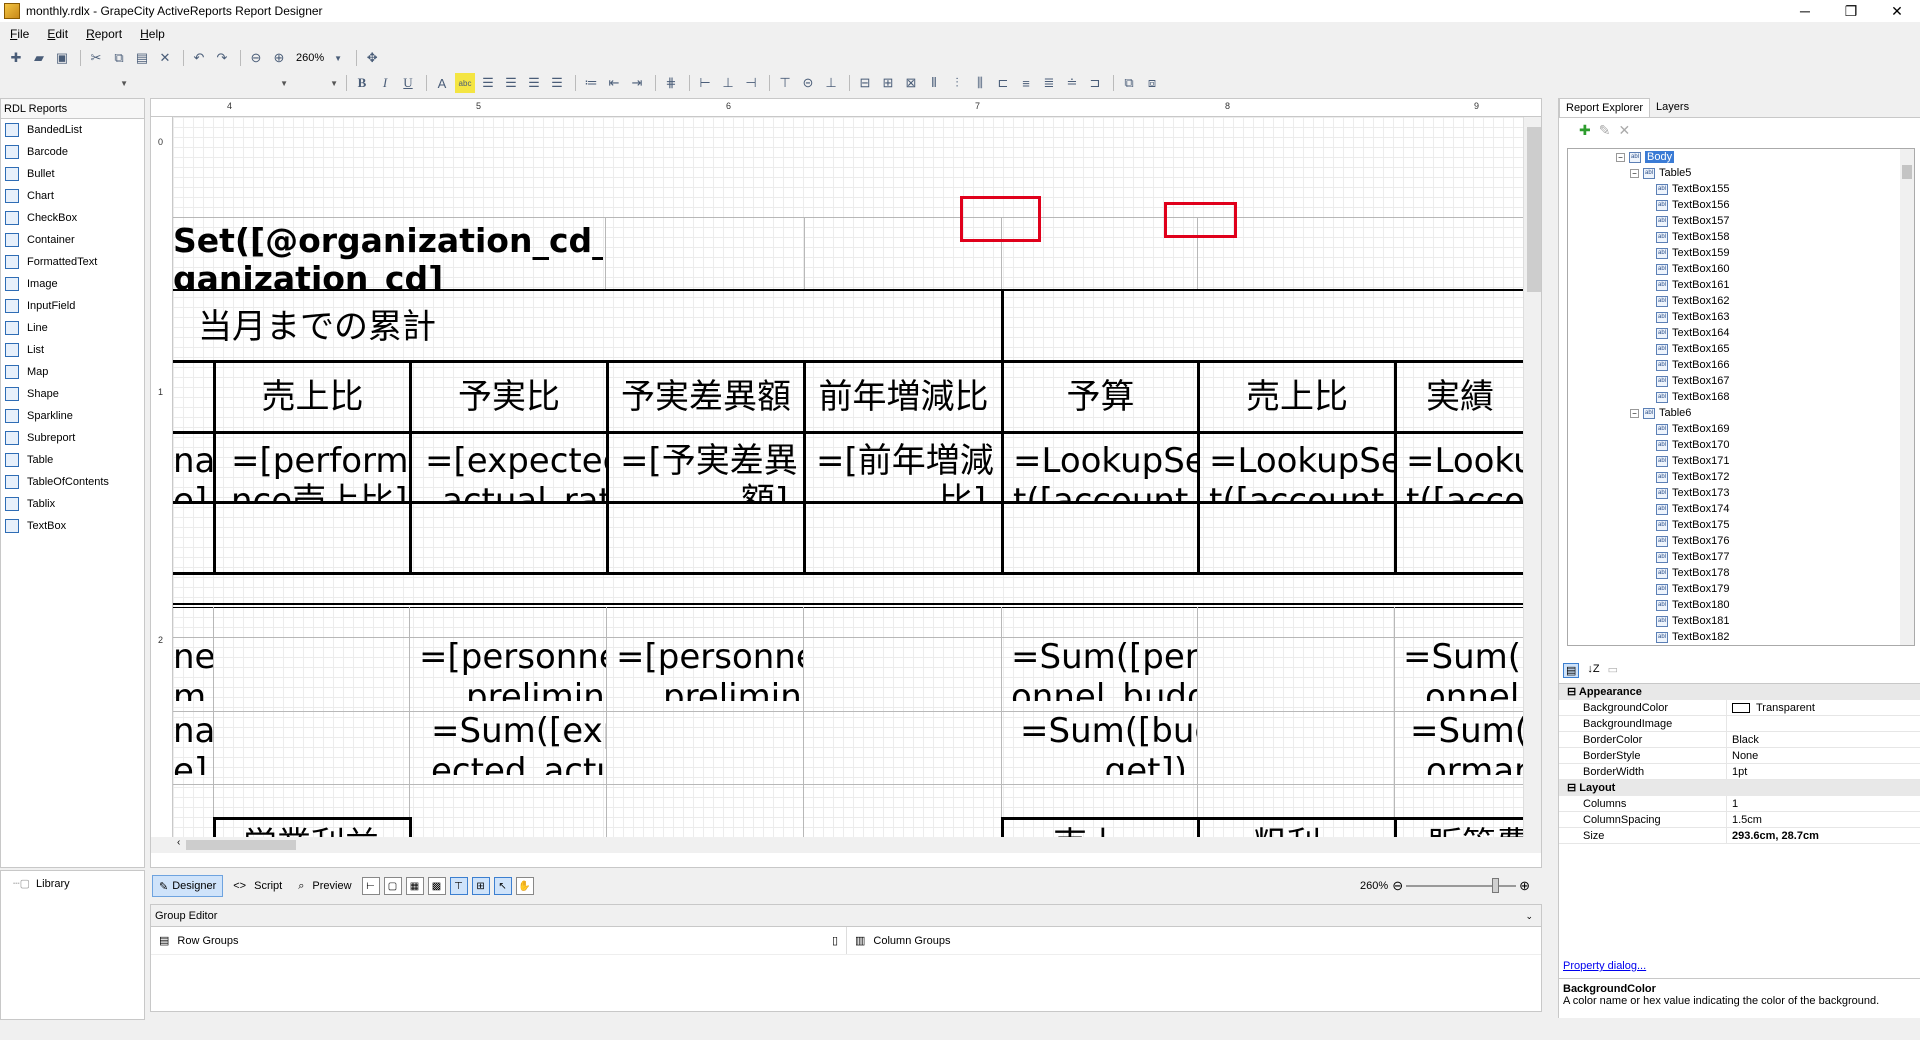 This screenshot has width=1920, height=1040. I want to click on tree-item-textbox: abl TextBox158, so click(1741, 237).